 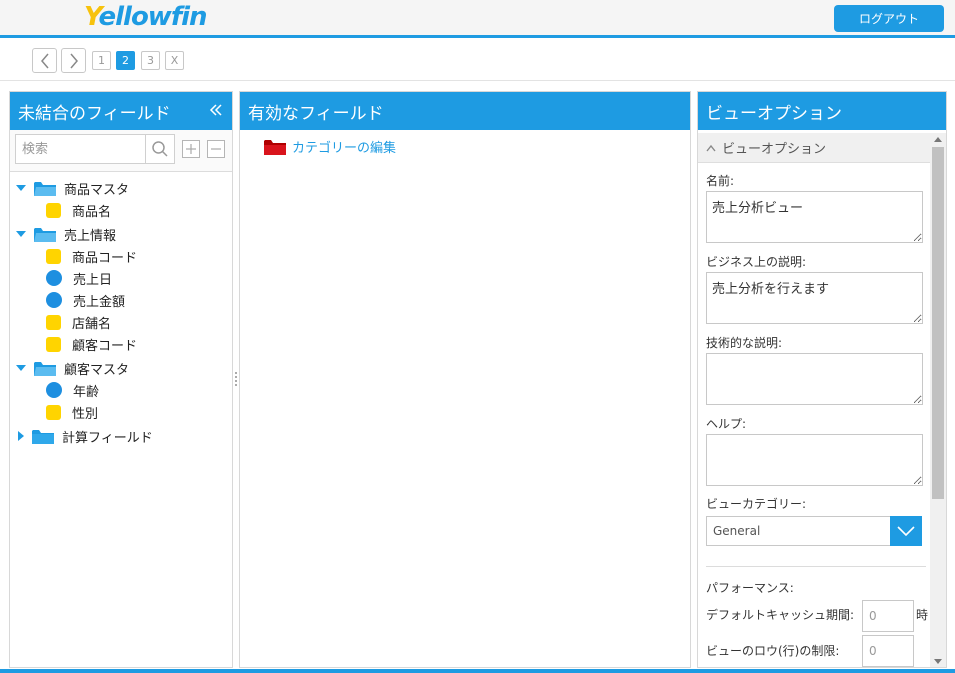 I want to click on step-page-3: 3, so click(x=150, y=60).